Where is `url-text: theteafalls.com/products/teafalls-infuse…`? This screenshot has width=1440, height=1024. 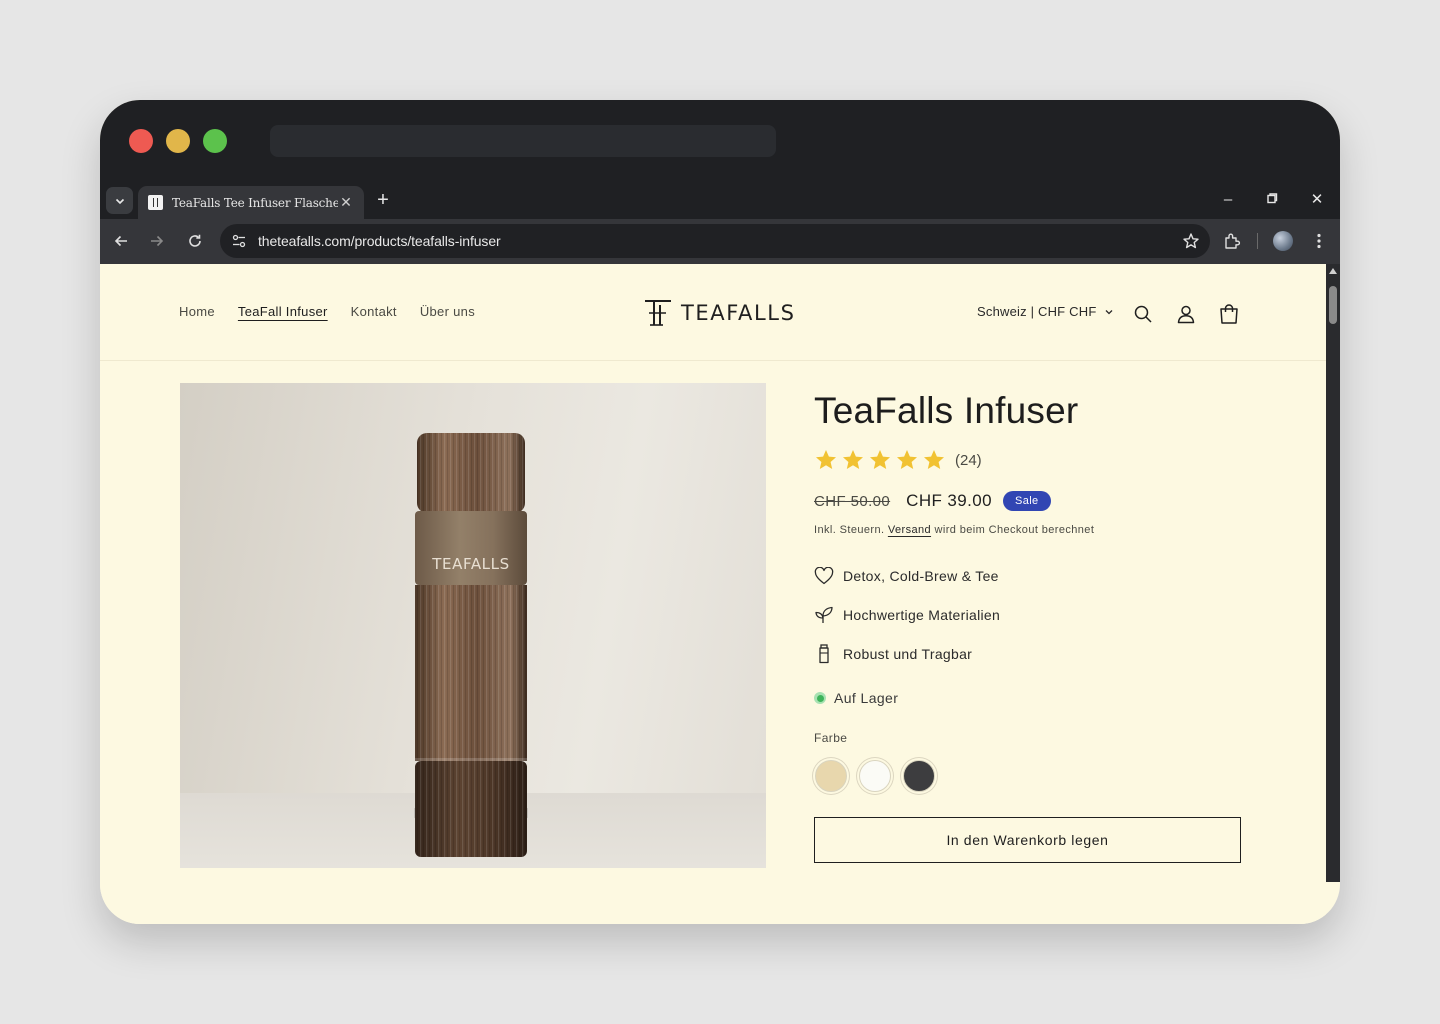
url-text: theteafalls.com/products/teafalls-infuse… is located at coordinates (379, 241).